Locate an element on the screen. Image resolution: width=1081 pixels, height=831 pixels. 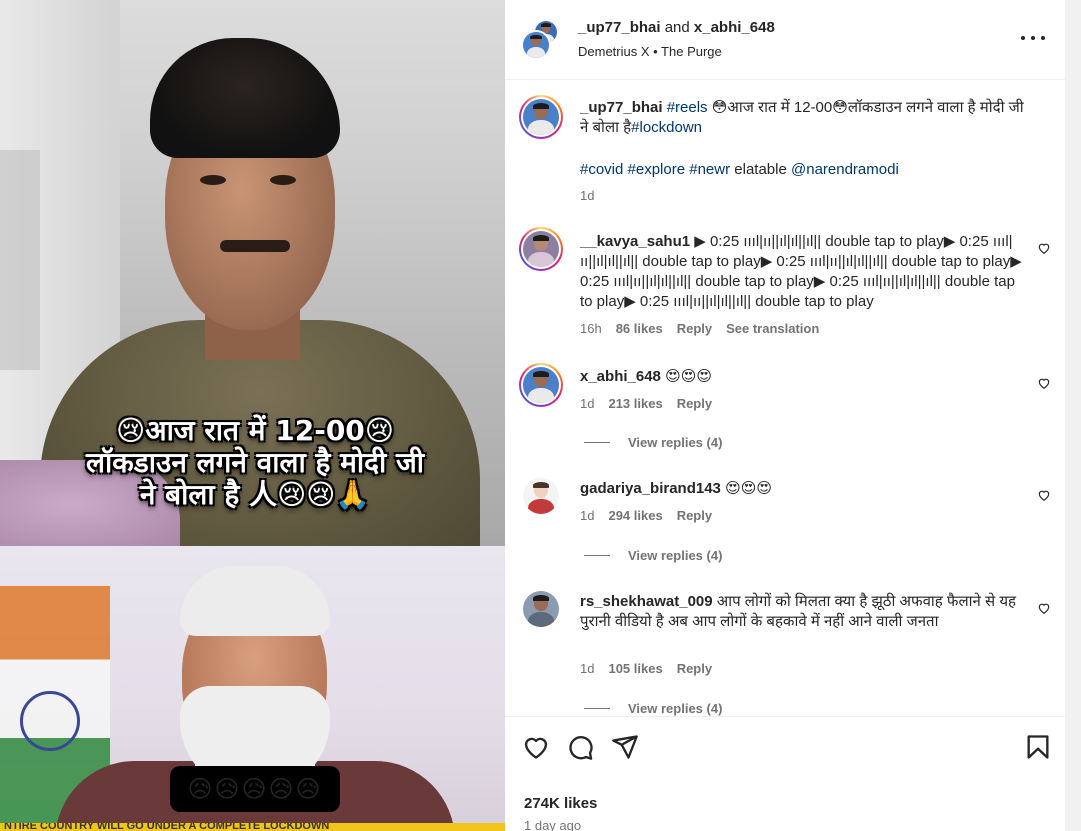
comment-likes: 294 likes is located at coordinates (635, 515).